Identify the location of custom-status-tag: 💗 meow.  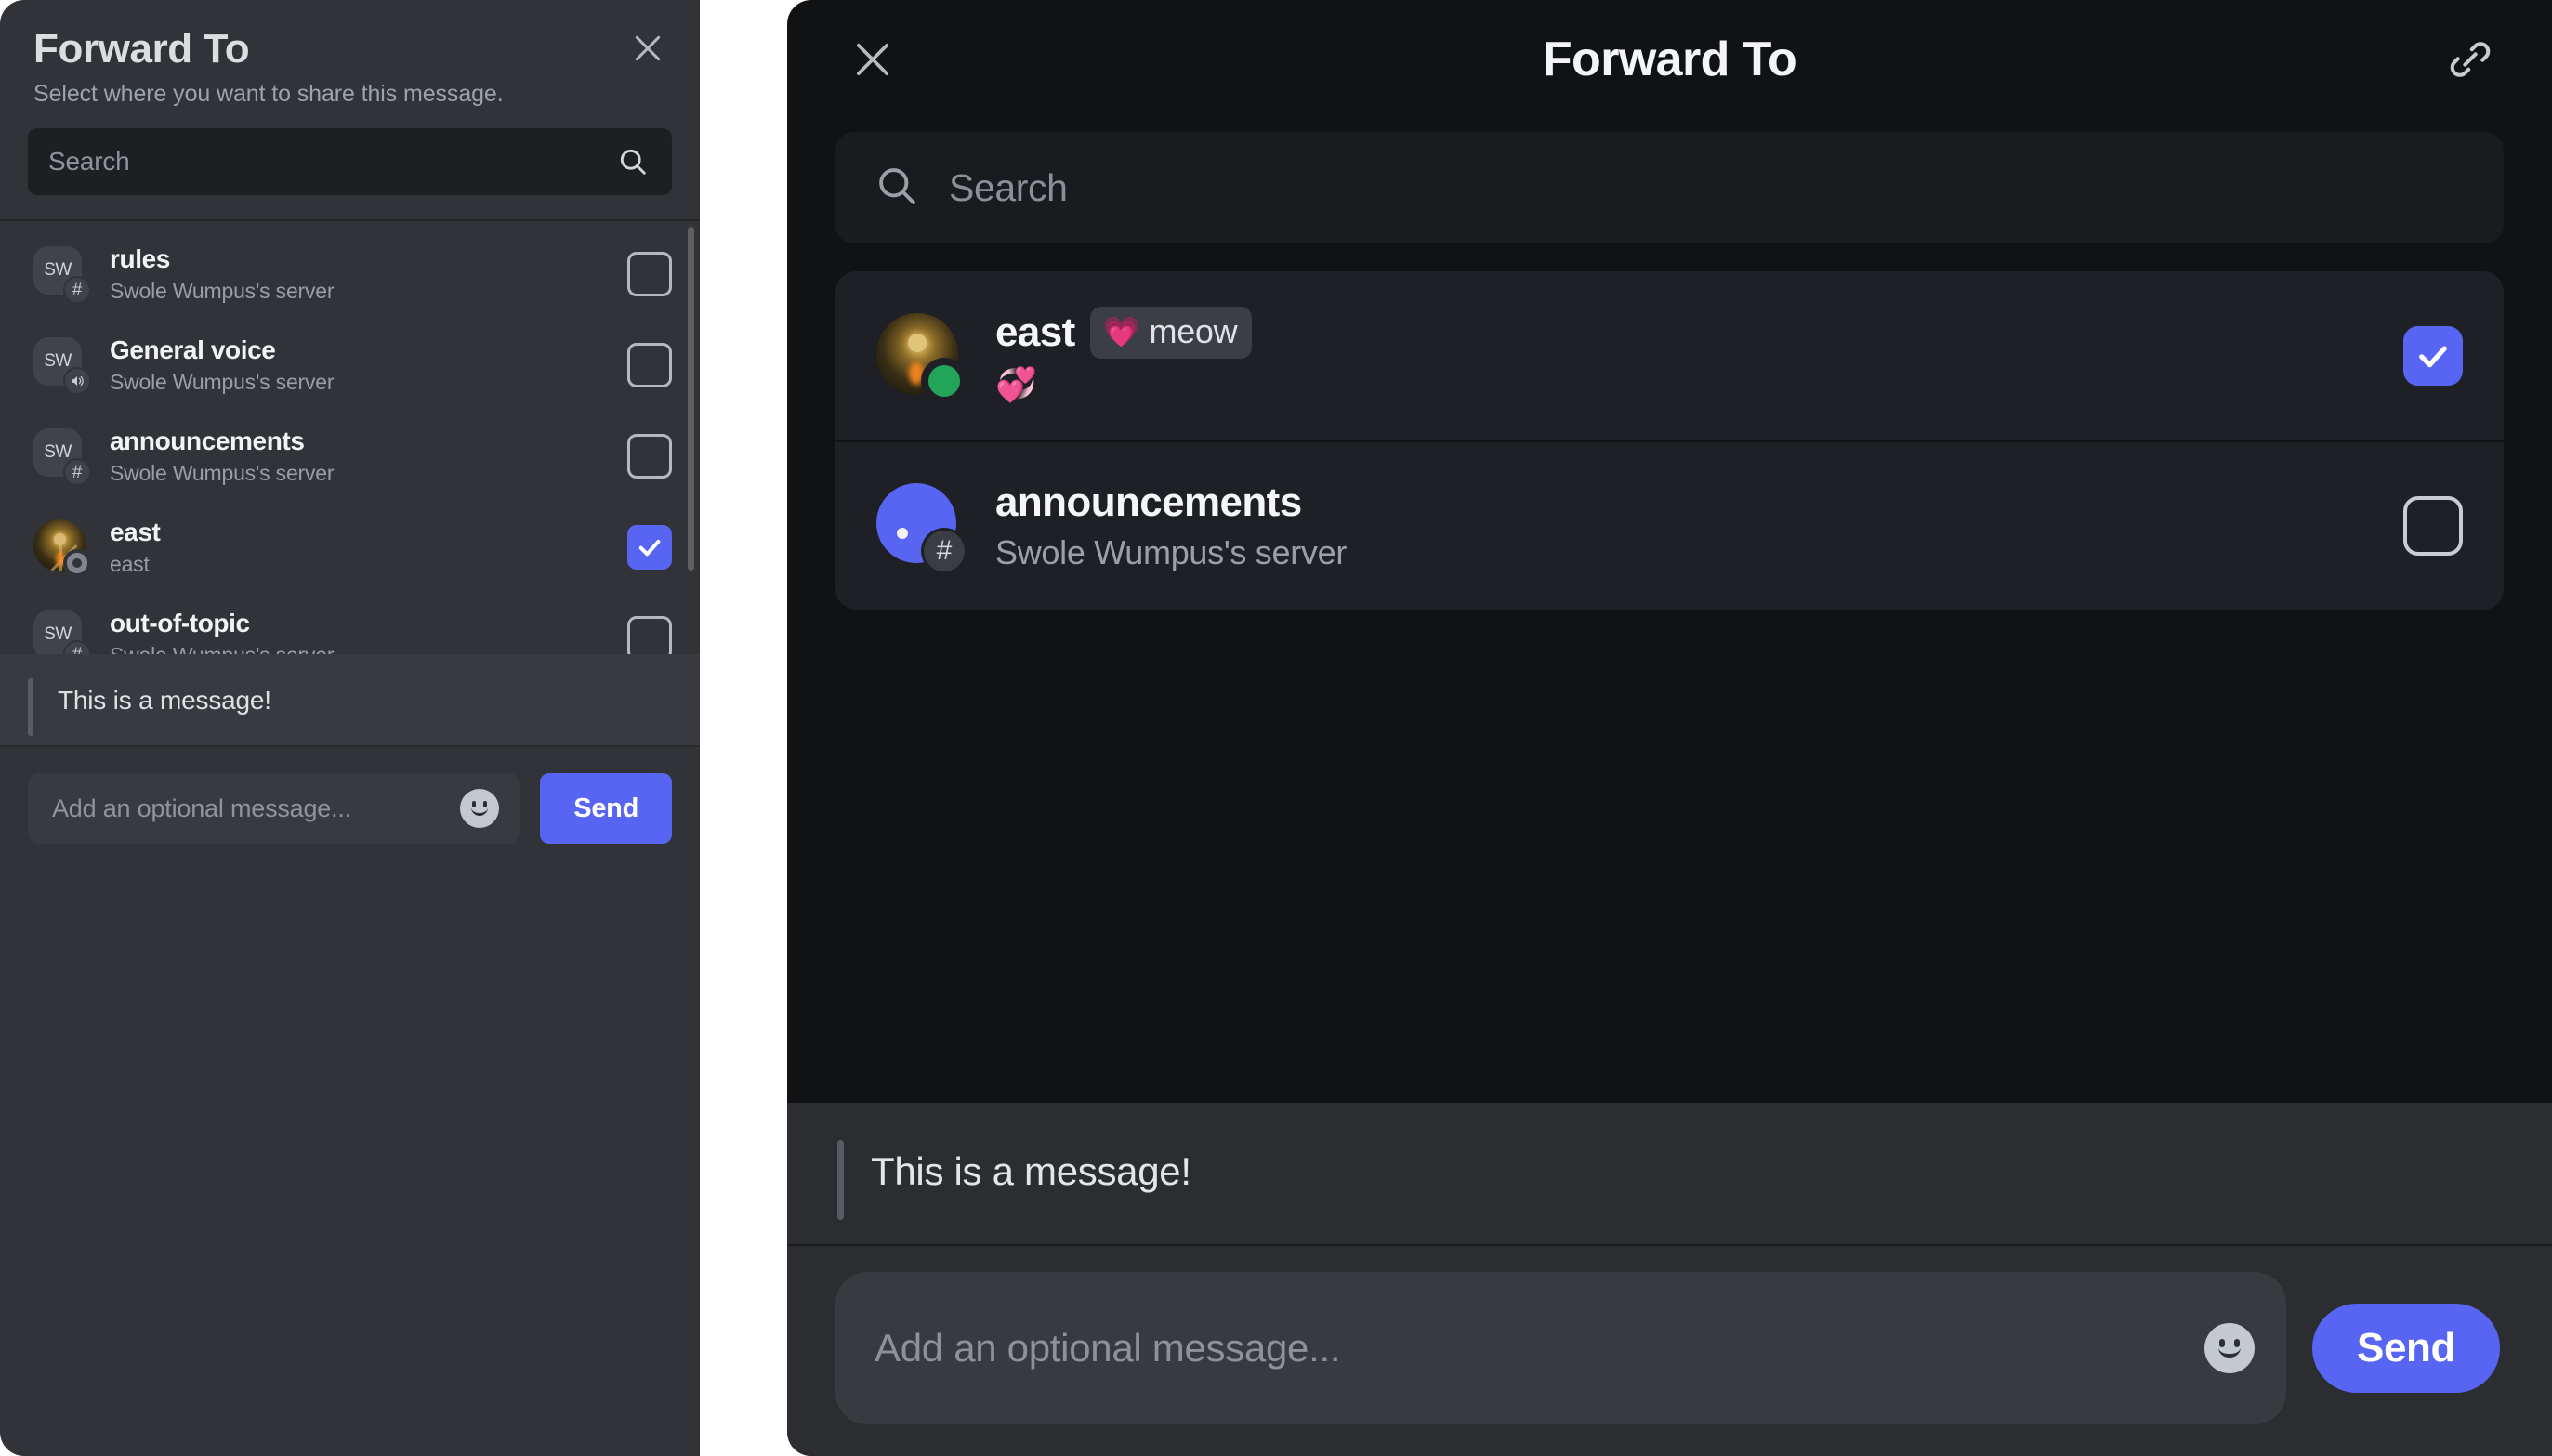
(1171, 333).